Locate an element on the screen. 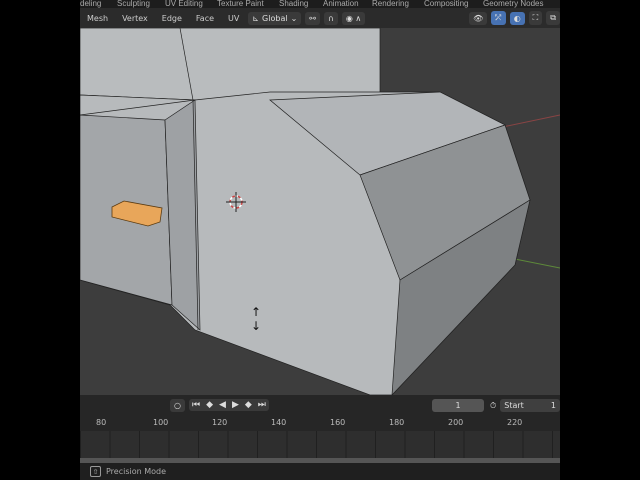  timeline-header: ○ ⏮ ◆ ◀ ▶ ◆ ⏭ 1 ⏱ Start 1 is located at coordinates (320, 405).